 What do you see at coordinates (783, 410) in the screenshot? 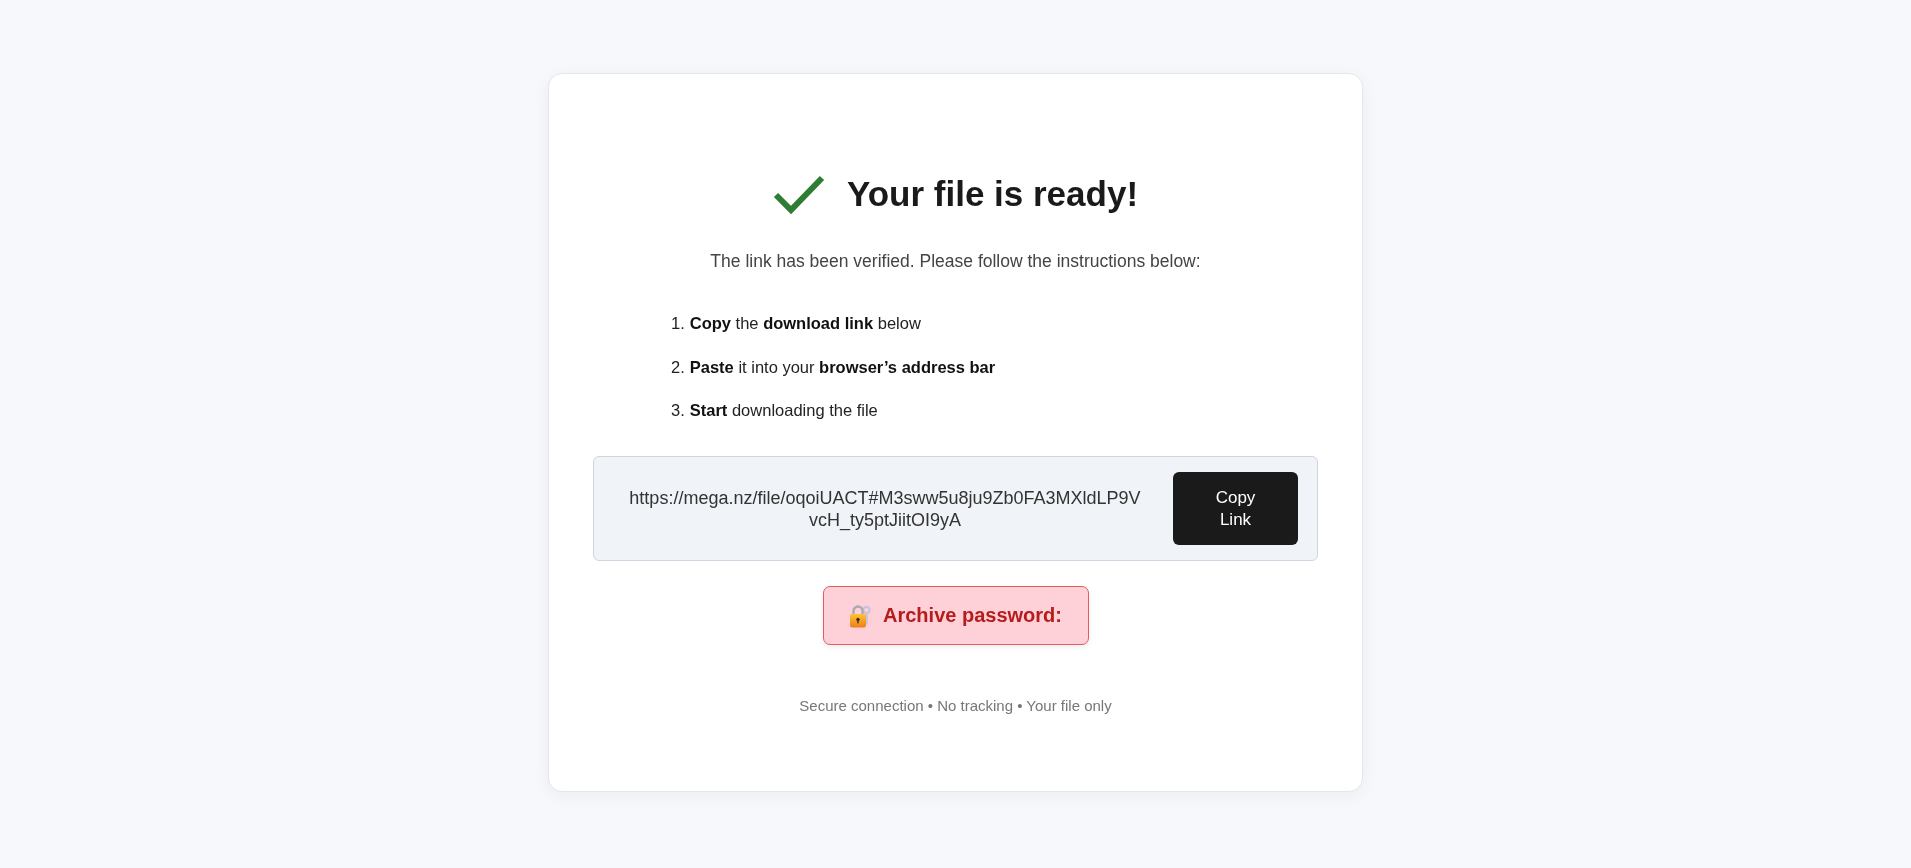
I see `step-text: Start downloading the file` at bounding box center [783, 410].